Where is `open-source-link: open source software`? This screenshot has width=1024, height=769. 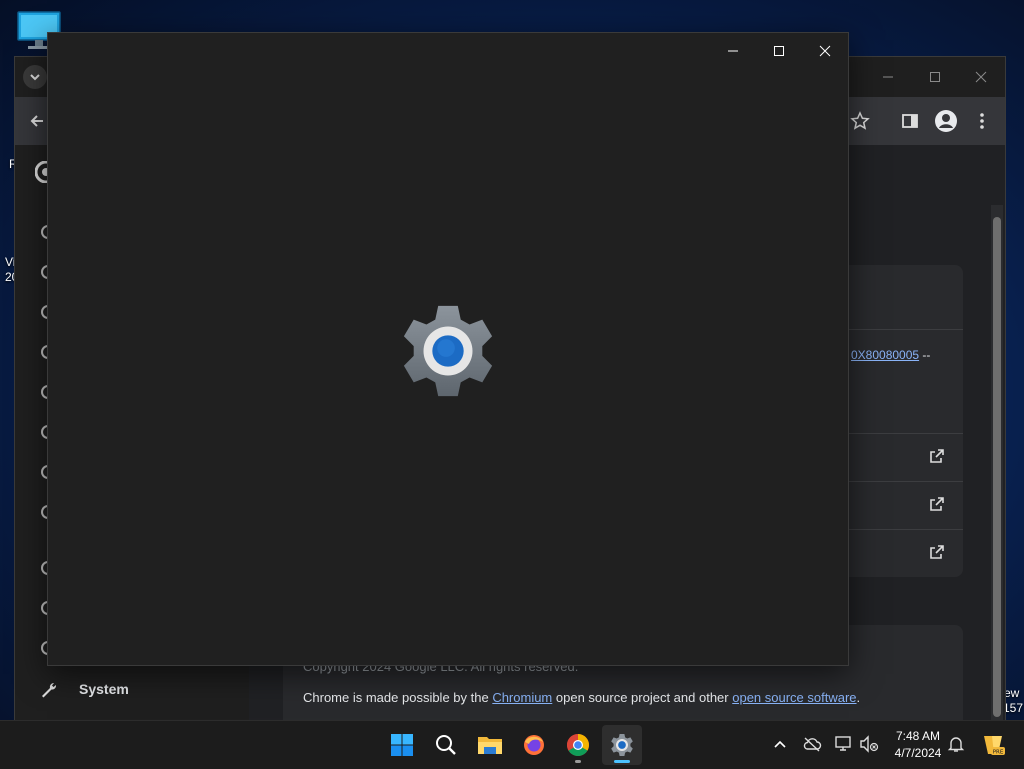 open-source-link: open source software is located at coordinates (794, 697).